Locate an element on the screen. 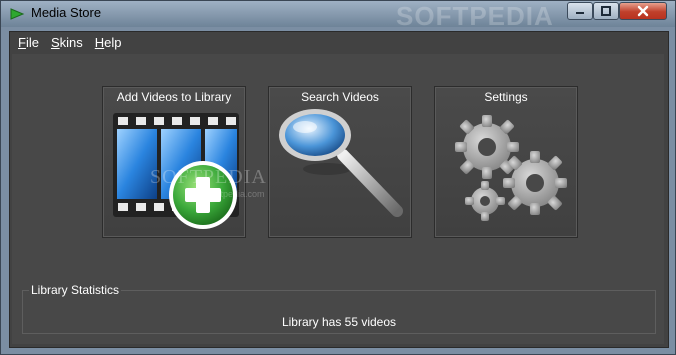 The width and height of the screenshot is (676, 355). maximize-button is located at coordinates (606, 11).